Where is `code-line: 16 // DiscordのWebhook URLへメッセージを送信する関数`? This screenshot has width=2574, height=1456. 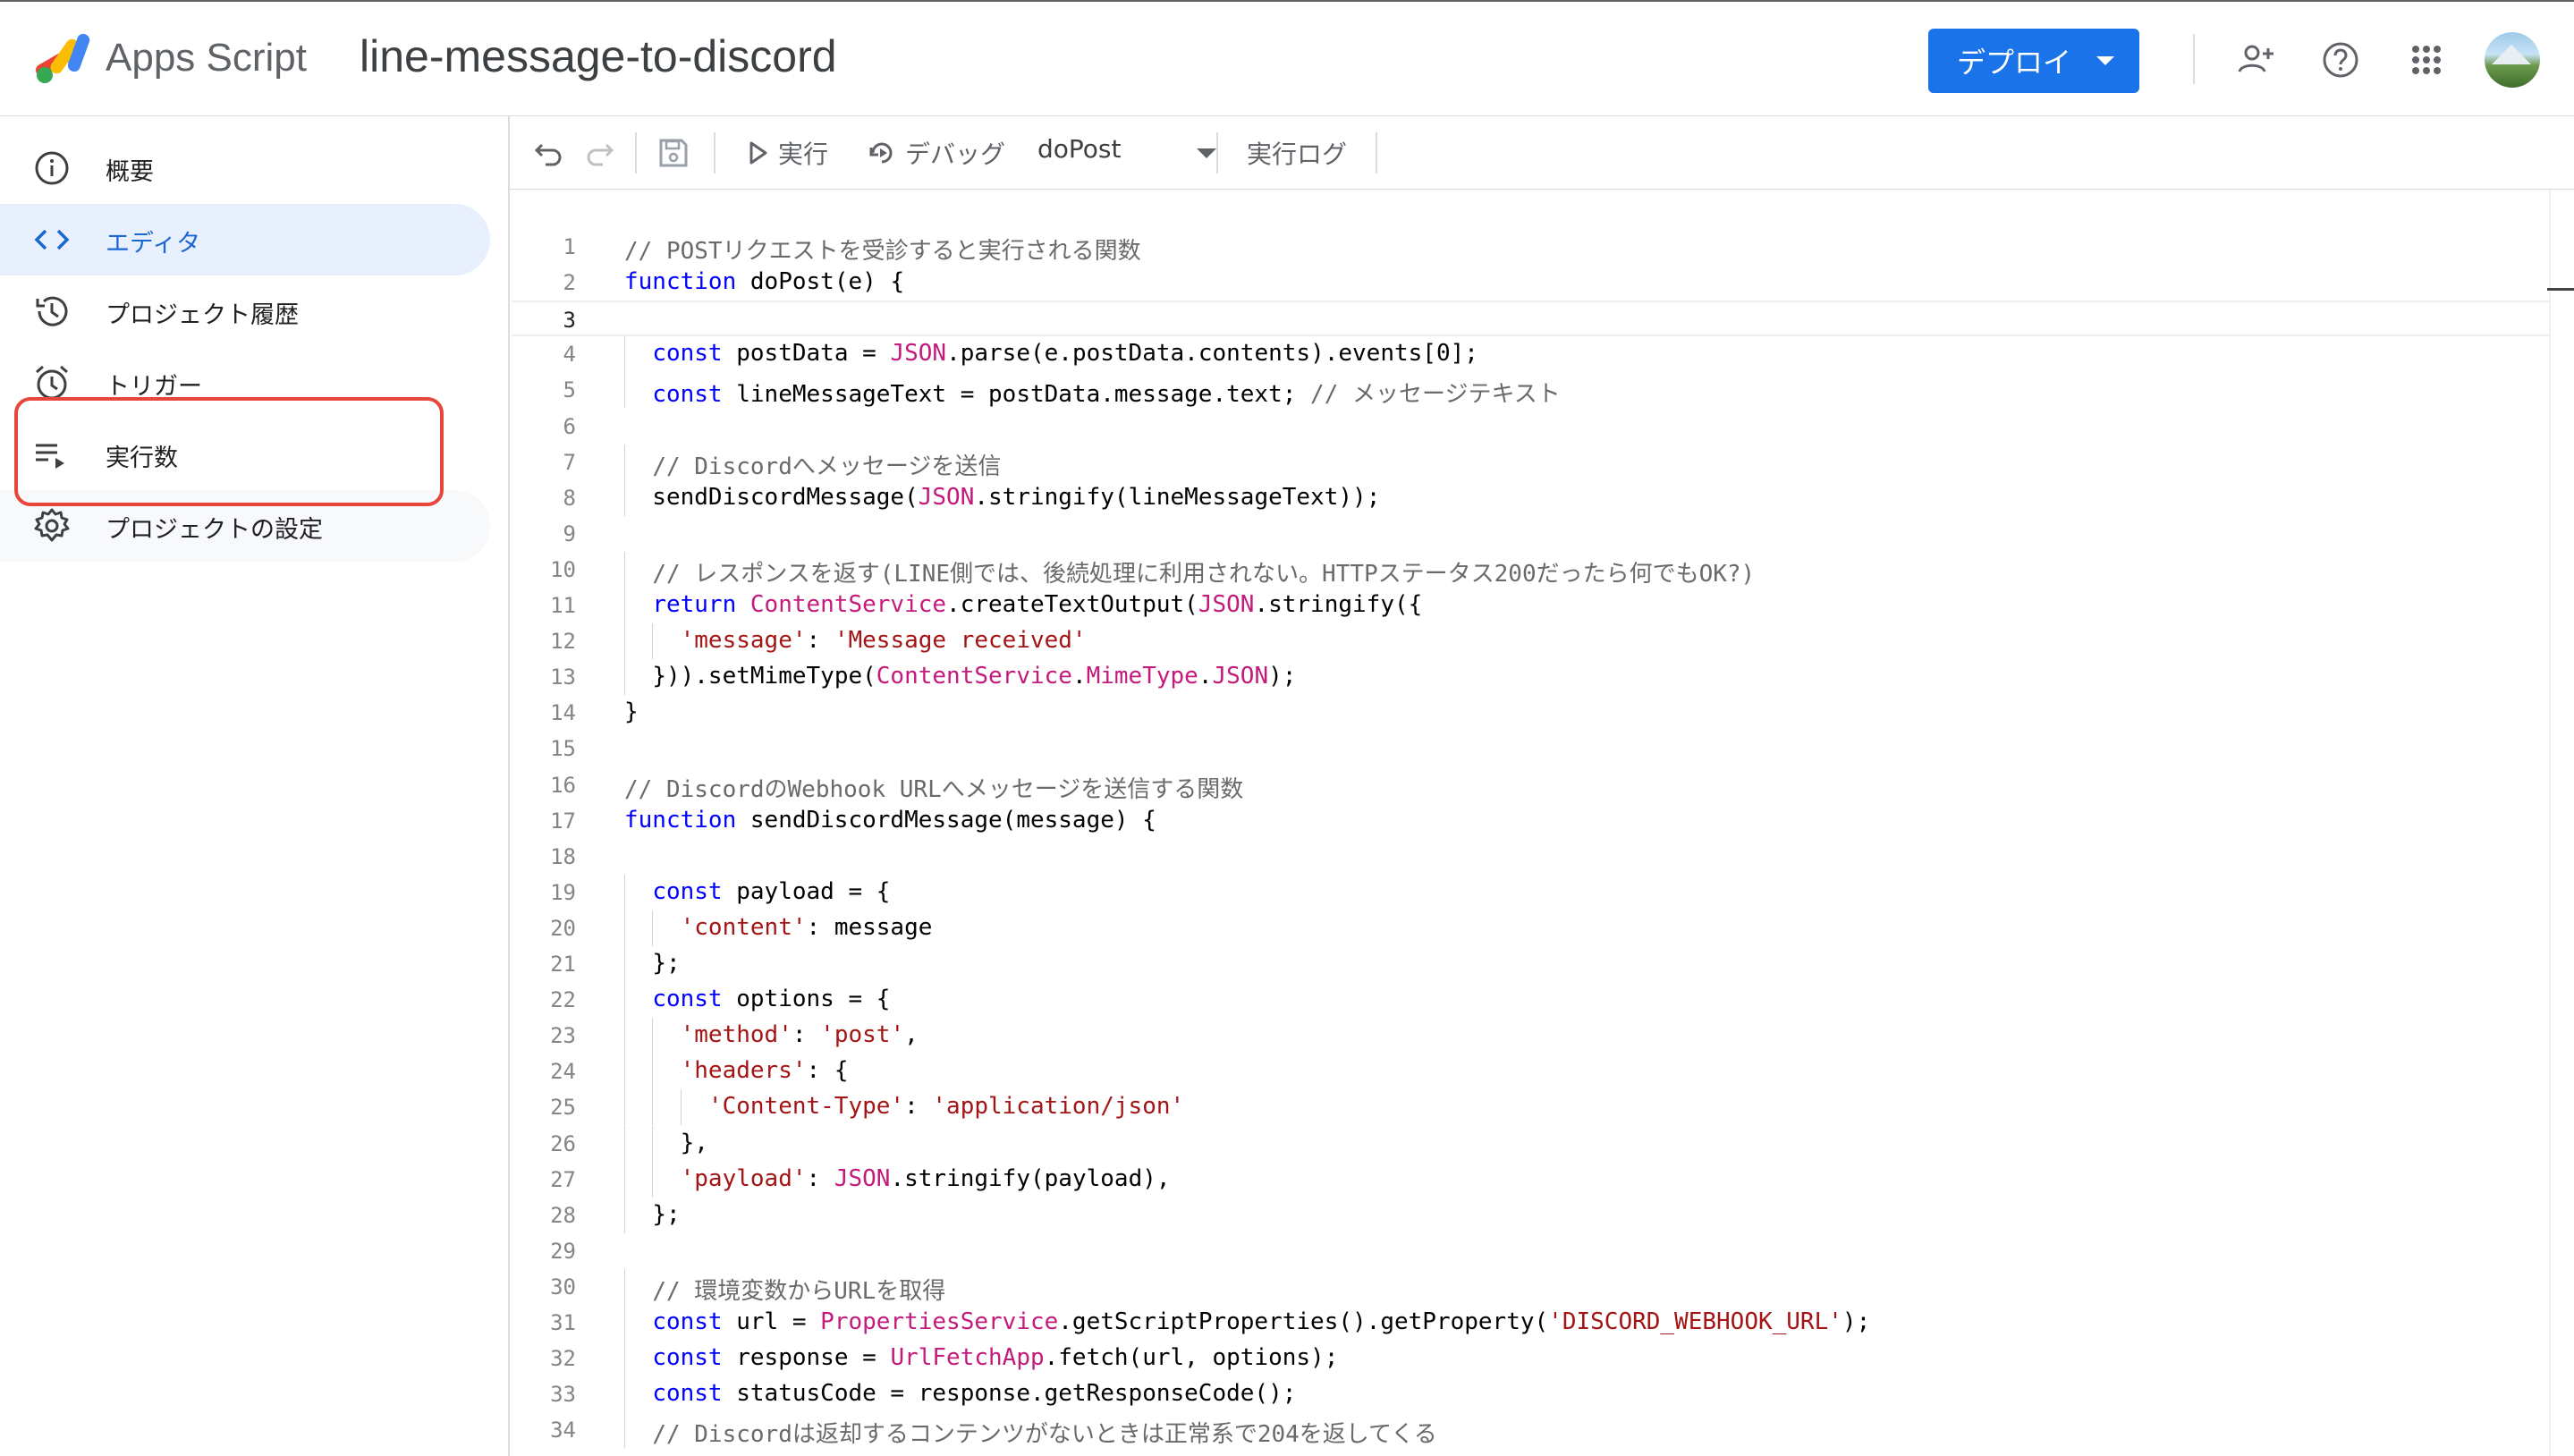
code-line: 16 // DiscordのWebhook URLへメッセージを送信する関数 is located at coordinates (1531, 785).